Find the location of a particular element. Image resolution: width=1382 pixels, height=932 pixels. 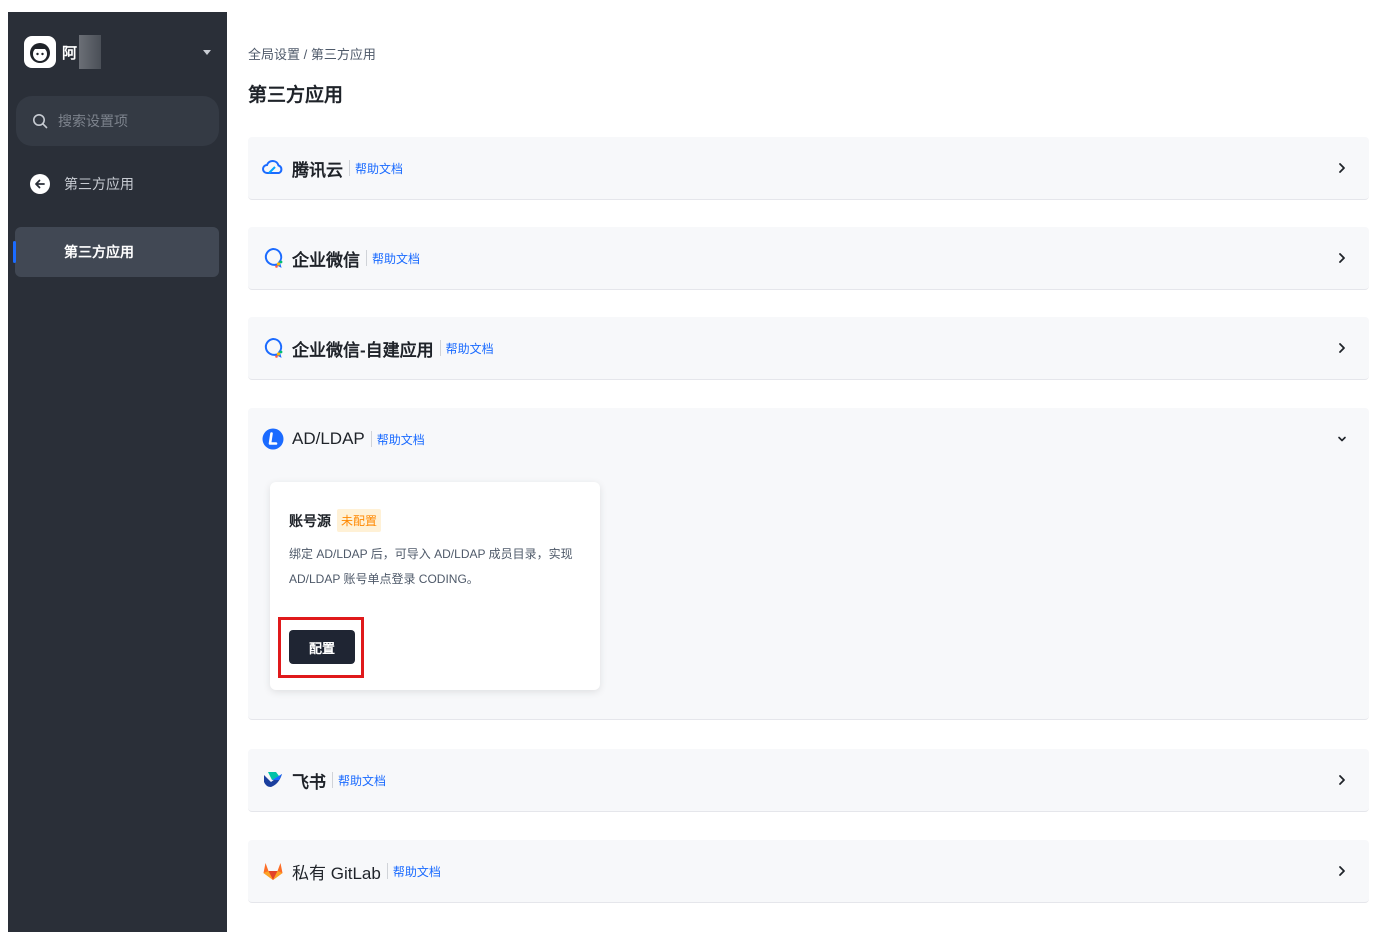

integration-name: 企业微信 is located at coordinates (326, 260).